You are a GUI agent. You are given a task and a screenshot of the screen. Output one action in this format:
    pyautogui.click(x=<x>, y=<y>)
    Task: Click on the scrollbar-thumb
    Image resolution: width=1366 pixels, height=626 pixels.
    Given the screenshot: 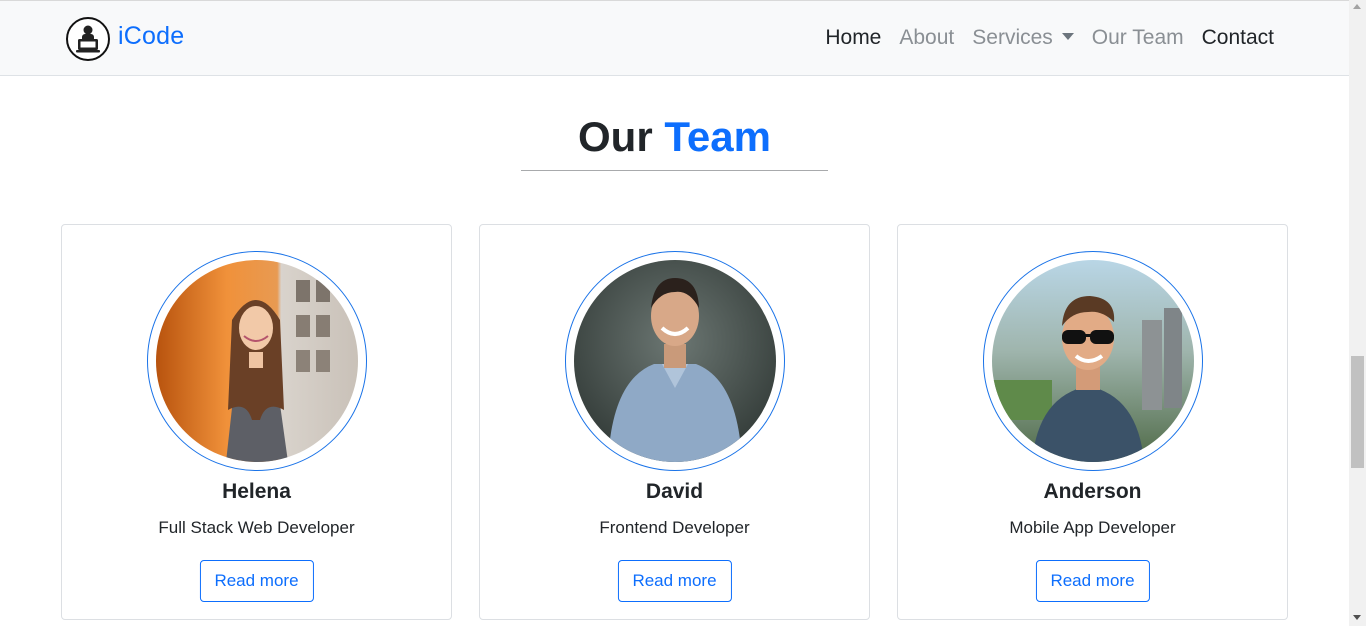 What is the action you would take?
    pyautogui.click(x=1357, y=412)
    